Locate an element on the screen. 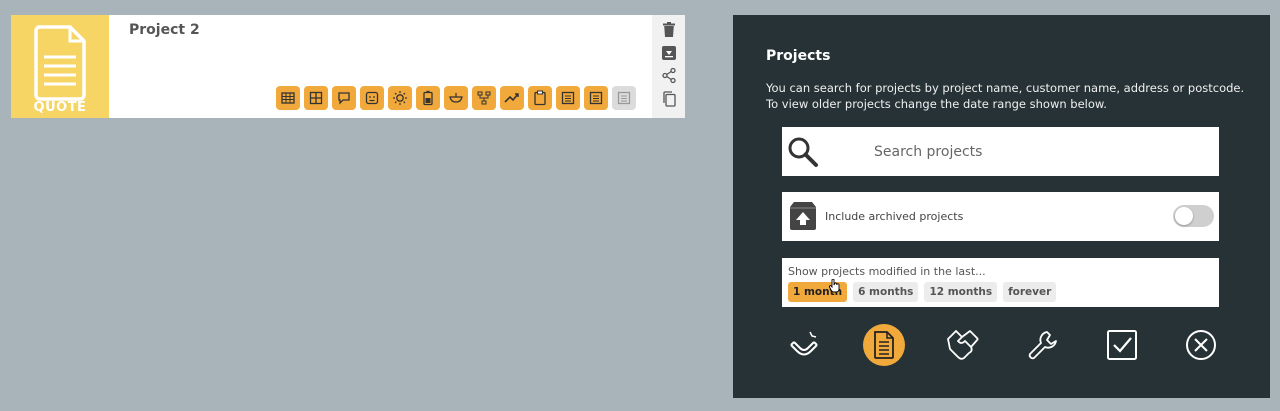 Image resolution: width=1280 pixels, height=411 pixels. quote-document-icon is located at coordinates (884, 345).